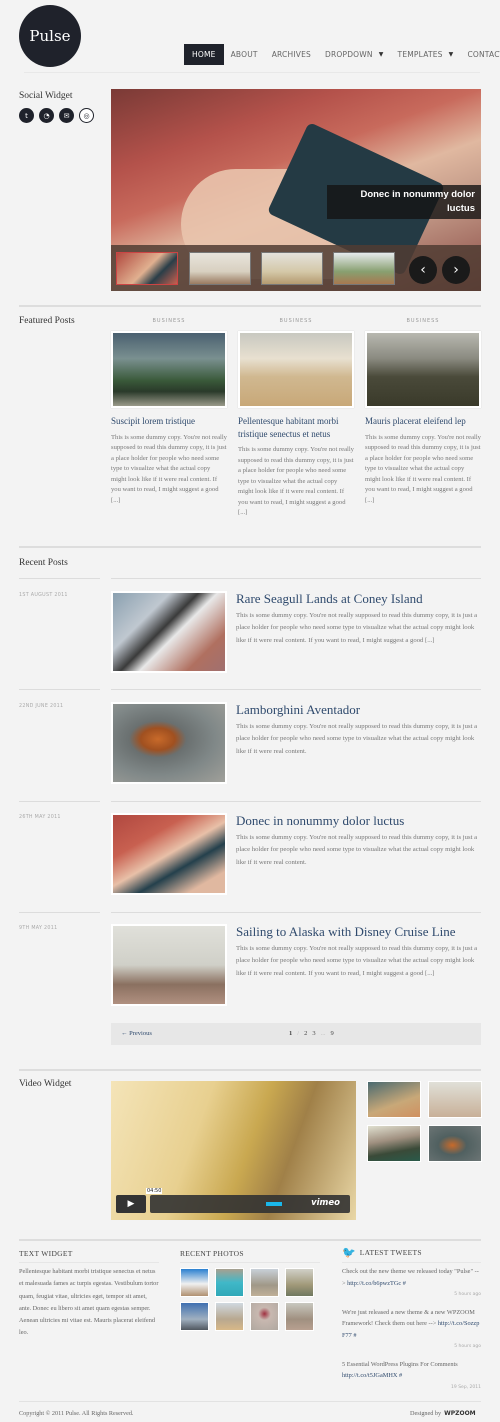 The height and width of the screenshot is (1422, 500). What do you see at coordinates (298, 710) in the screenshot?
I see `post-title: Lamborghini Aventador` at bounding box center [298, 710].